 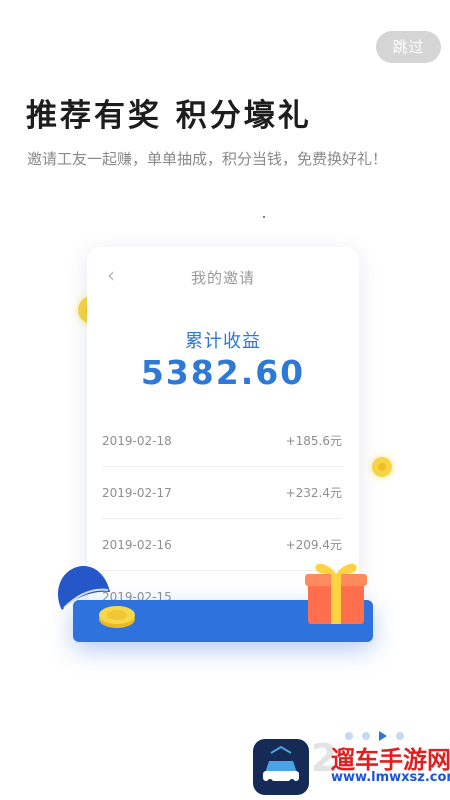 I want to click on car-logo-icon, so click(x=281, y=767).